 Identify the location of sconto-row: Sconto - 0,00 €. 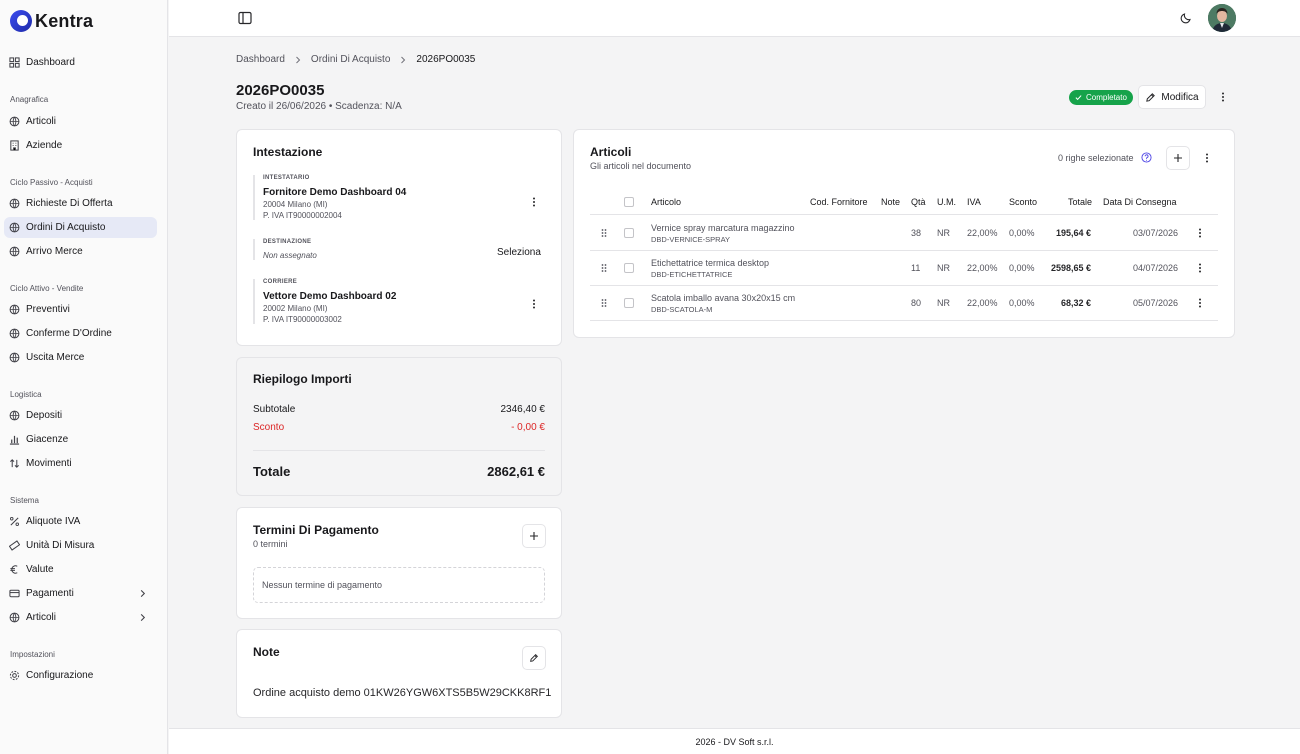
(399, 427).